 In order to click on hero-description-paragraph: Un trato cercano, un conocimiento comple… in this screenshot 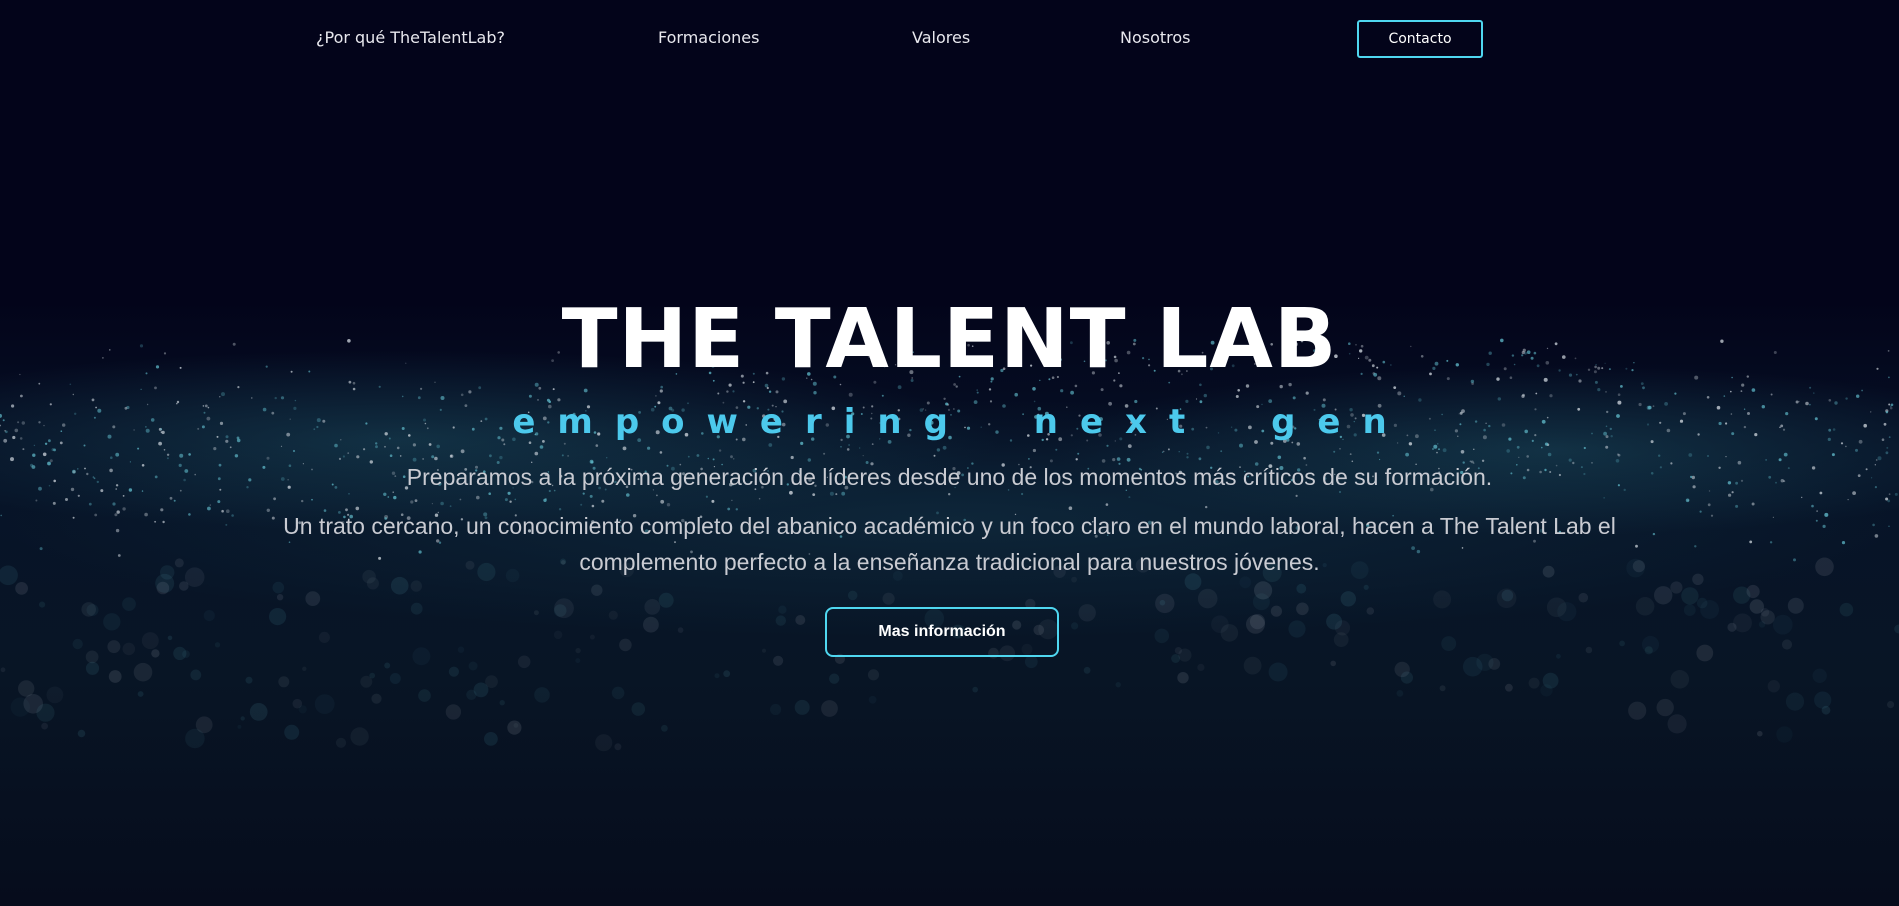, I will do `click(949, 544)`.